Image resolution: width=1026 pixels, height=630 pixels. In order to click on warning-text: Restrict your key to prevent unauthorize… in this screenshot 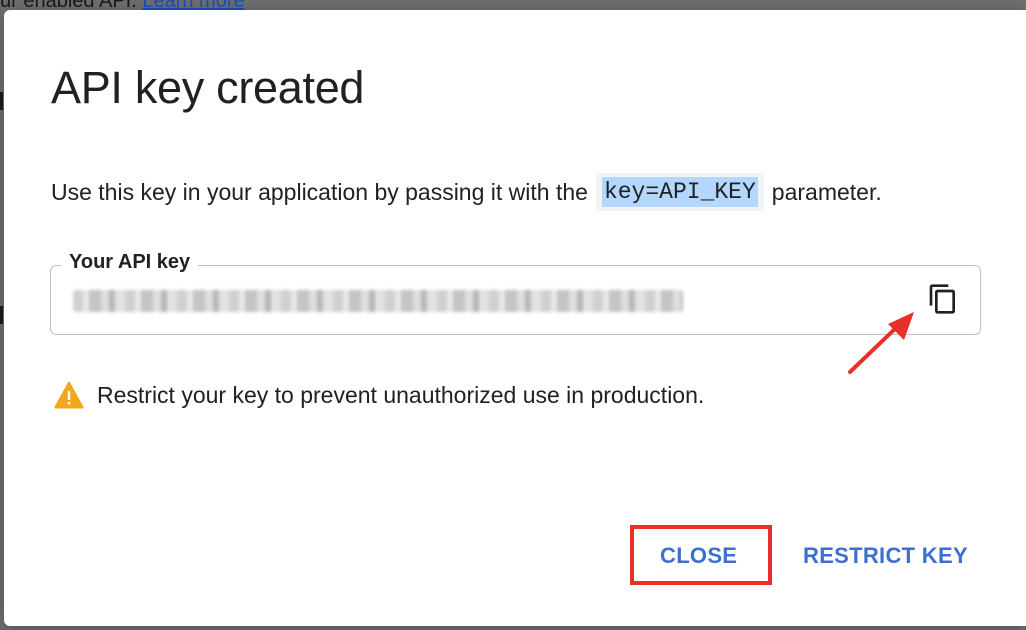, I will do `click(401, 394)`.